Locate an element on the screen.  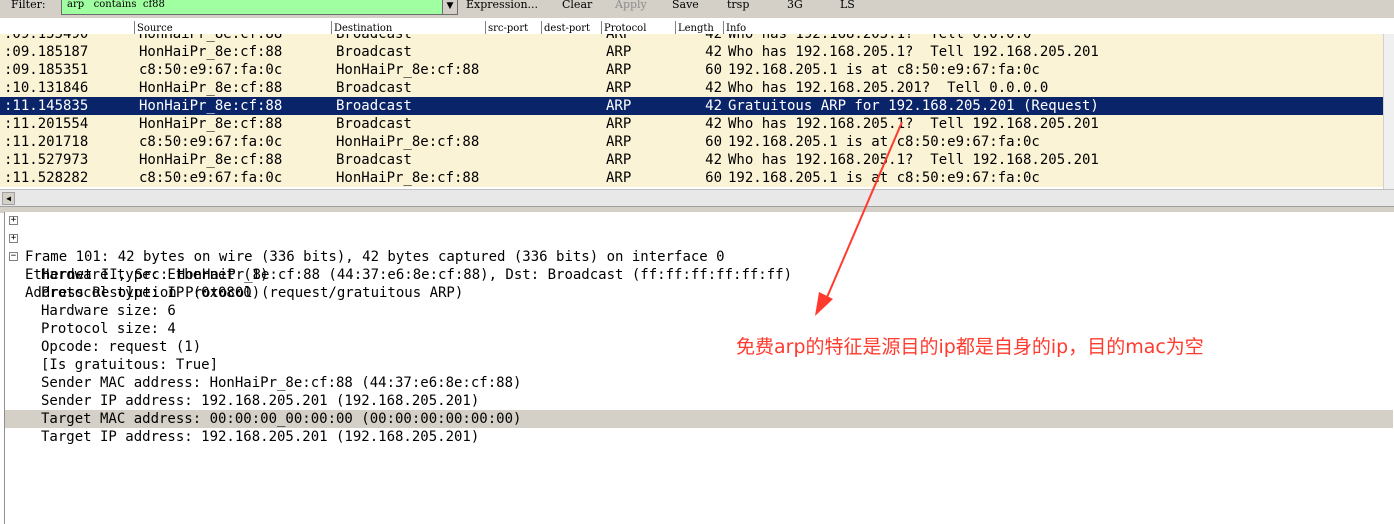
scroll-left-arrow-icon: ◀ is located at coordinates (8, 198).